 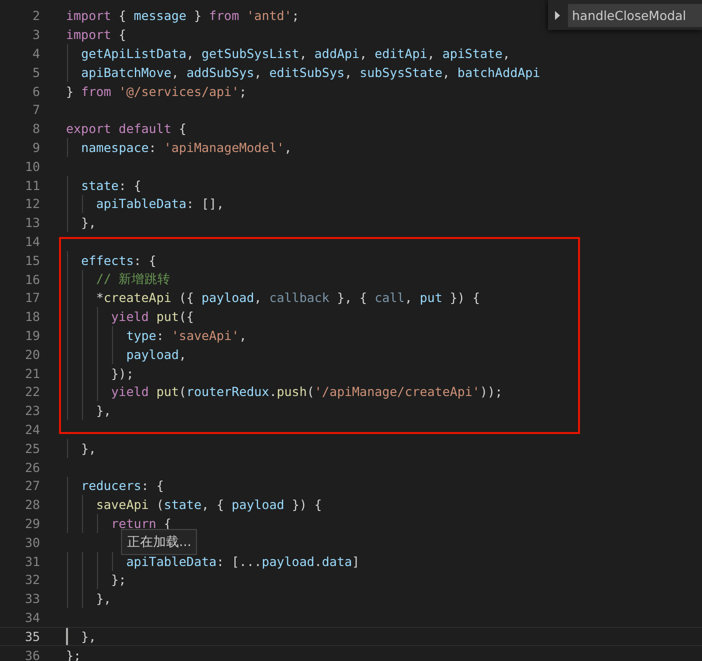 What do you see at coordinates (156, 91) in the screenshot?
I see `code-line: } from '@/services/api';` at bounding box center [156, 91].